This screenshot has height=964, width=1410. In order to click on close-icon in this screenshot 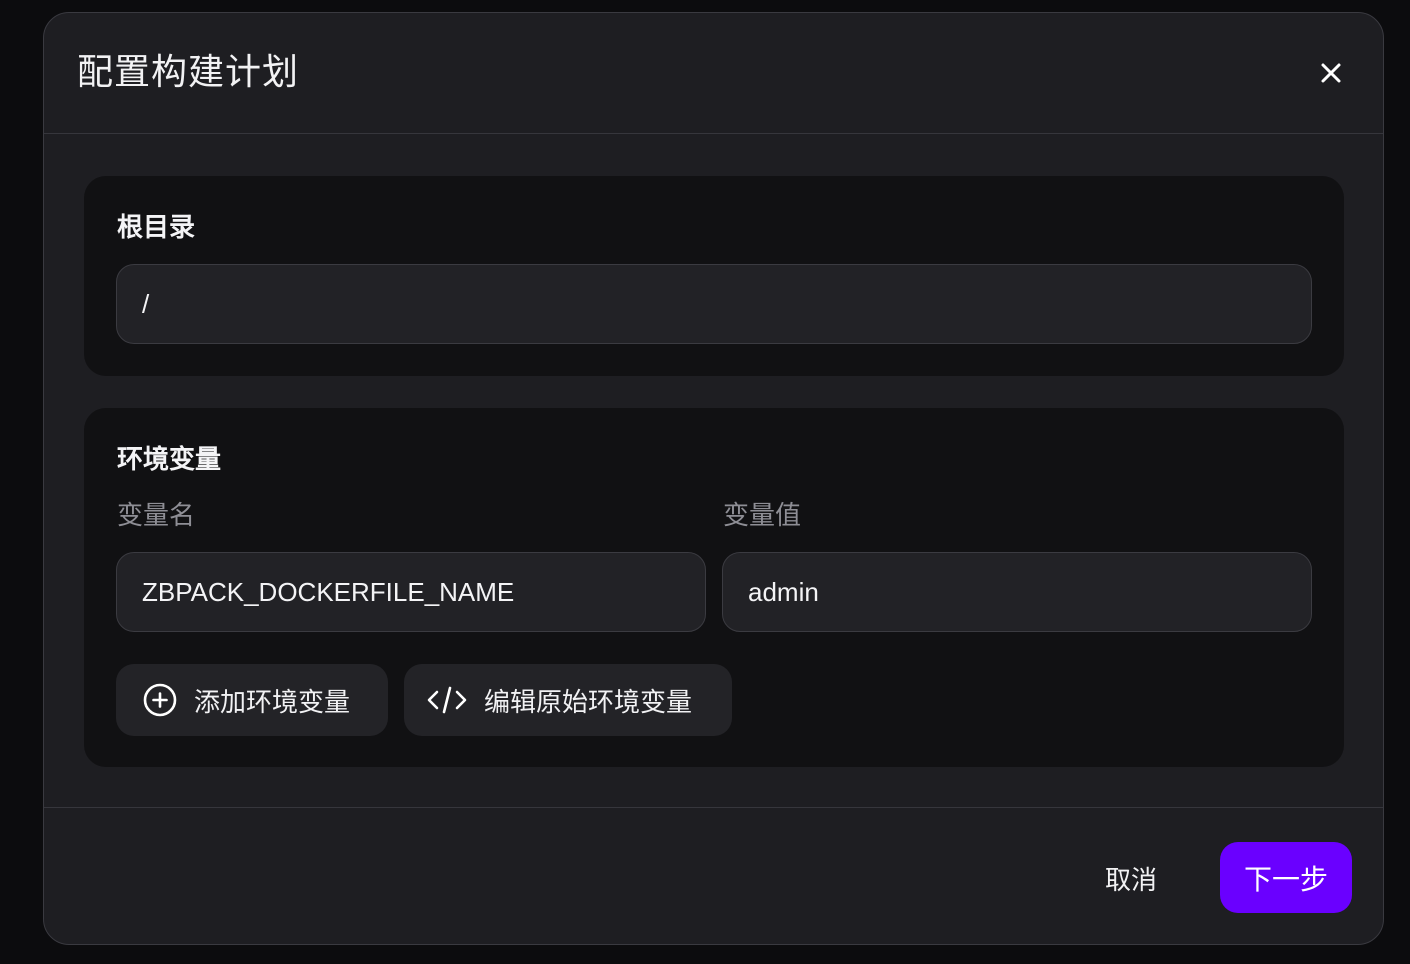, I will do `click(1331, 73)`.